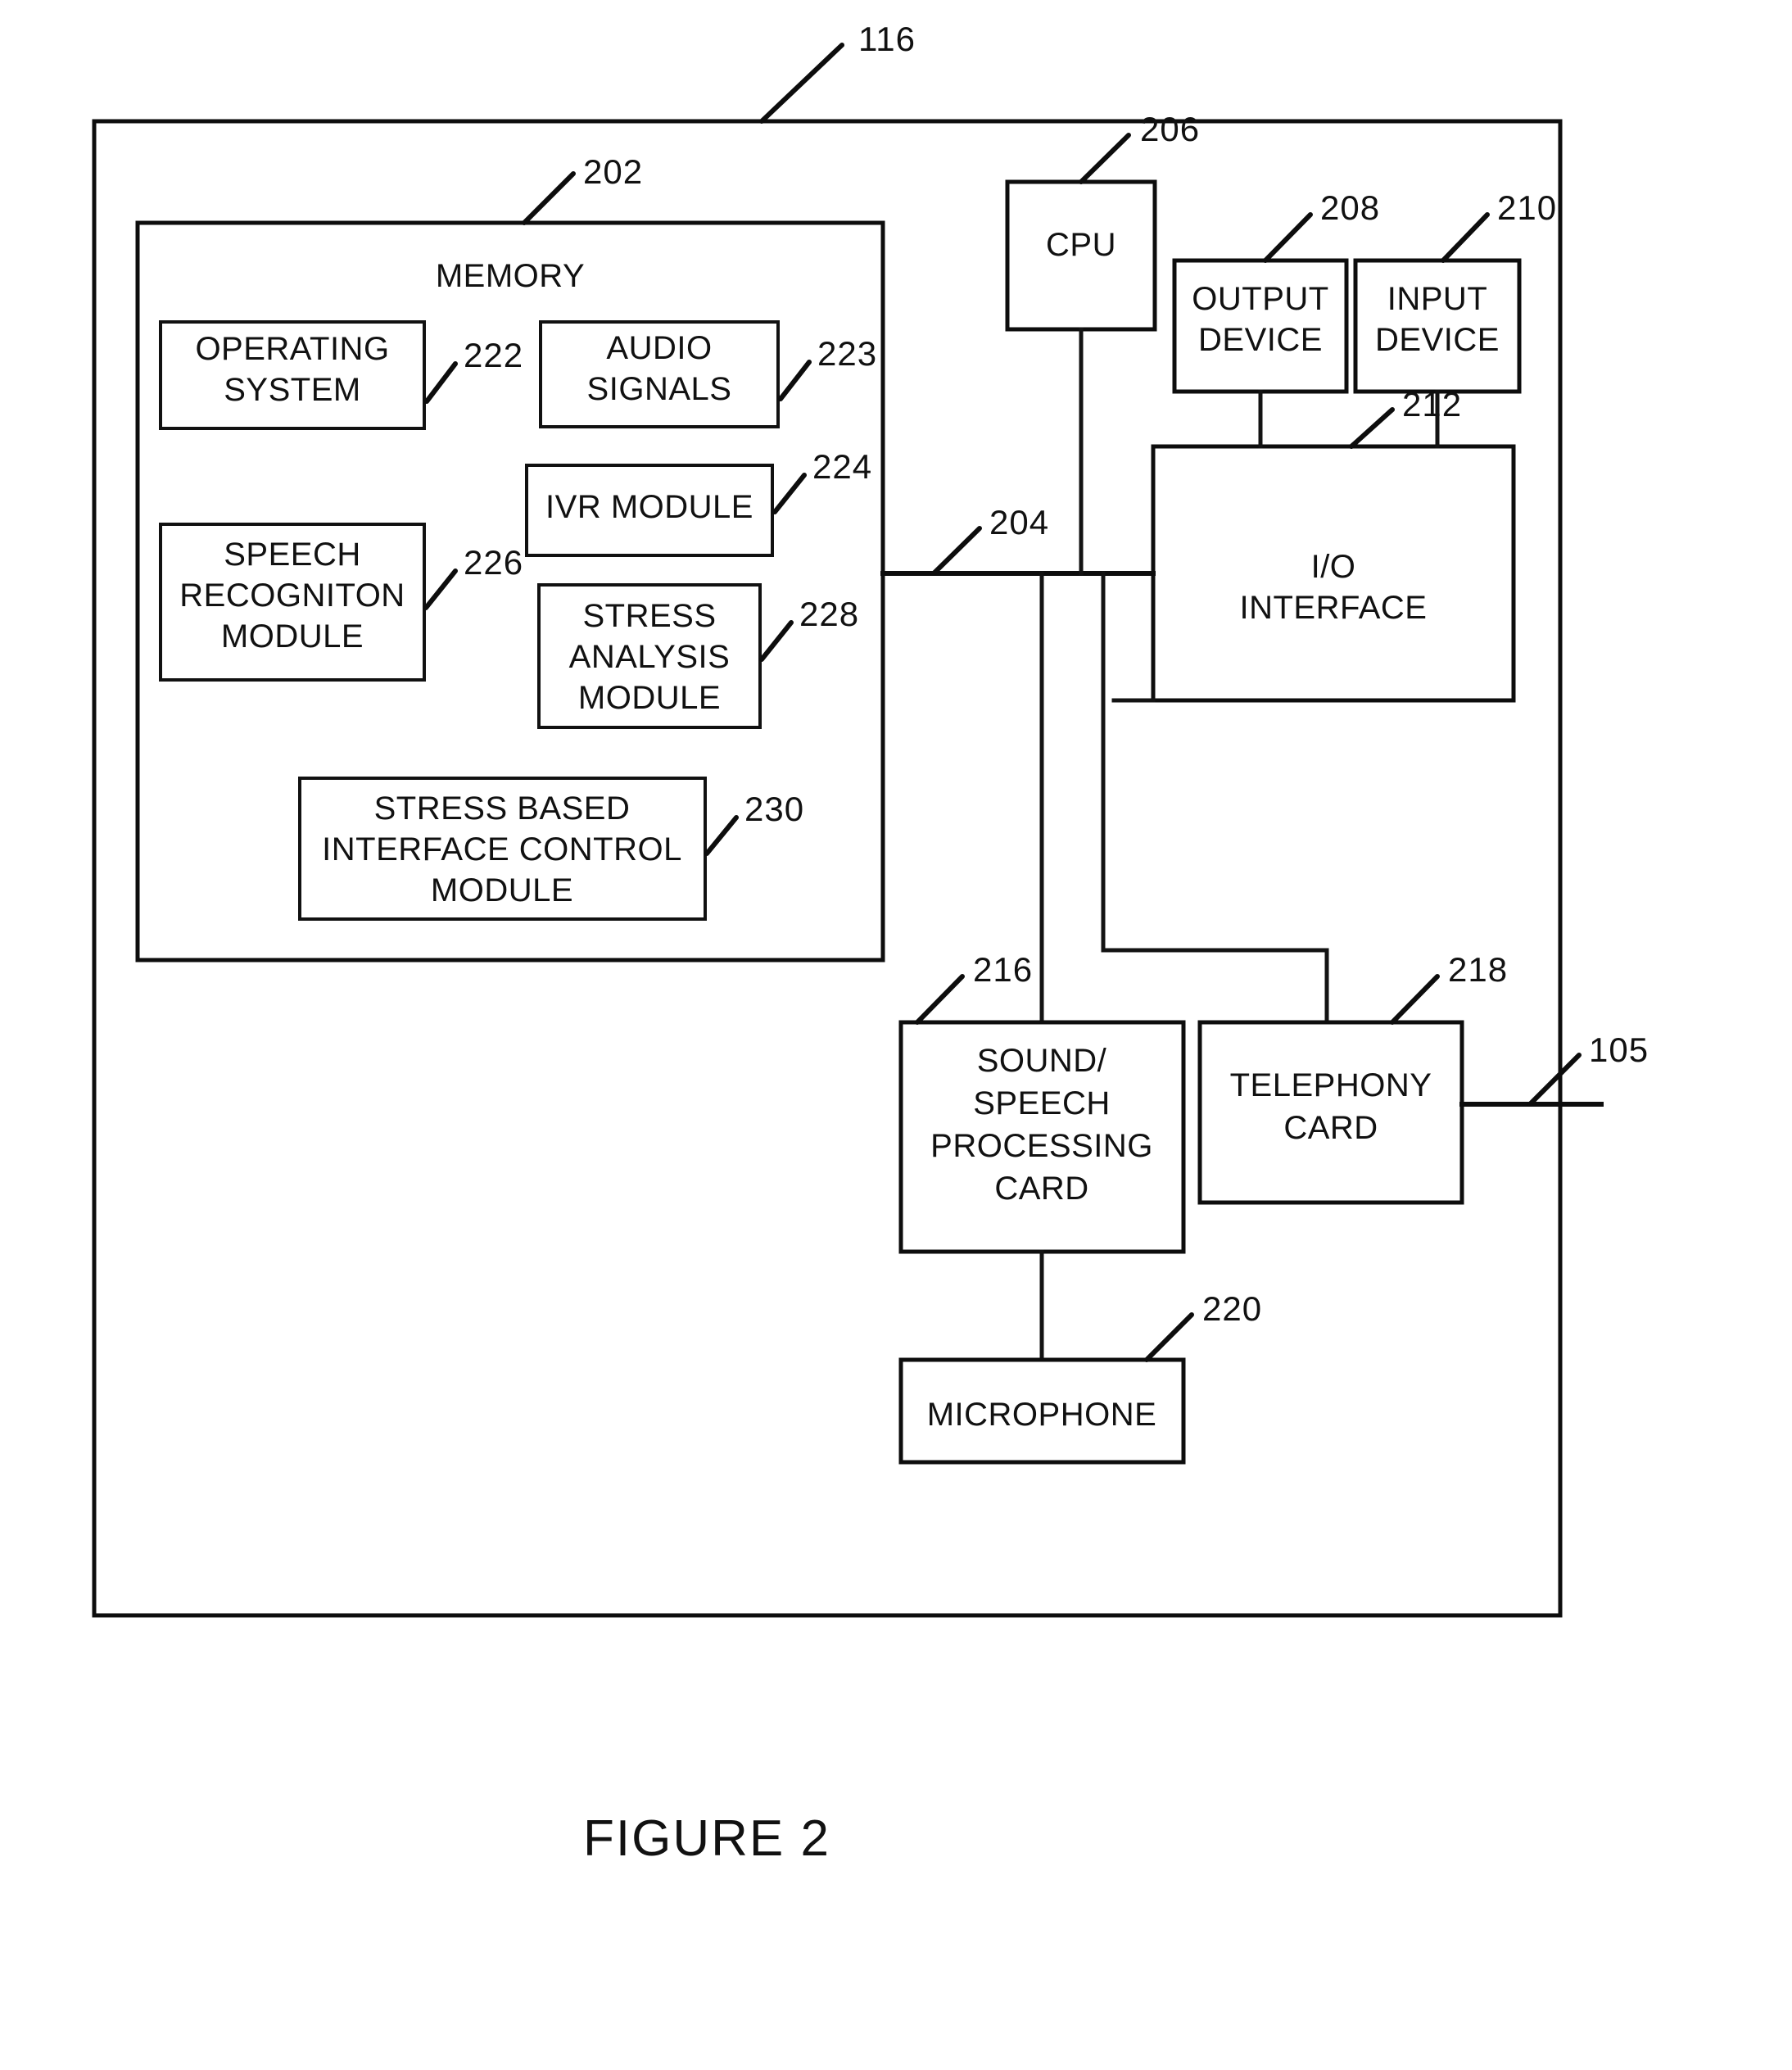 Image resolution: width=1792 pixels, height=2070 pixels. I want to click on ivr-module-label: IVR MODULE, so click(649, 507).